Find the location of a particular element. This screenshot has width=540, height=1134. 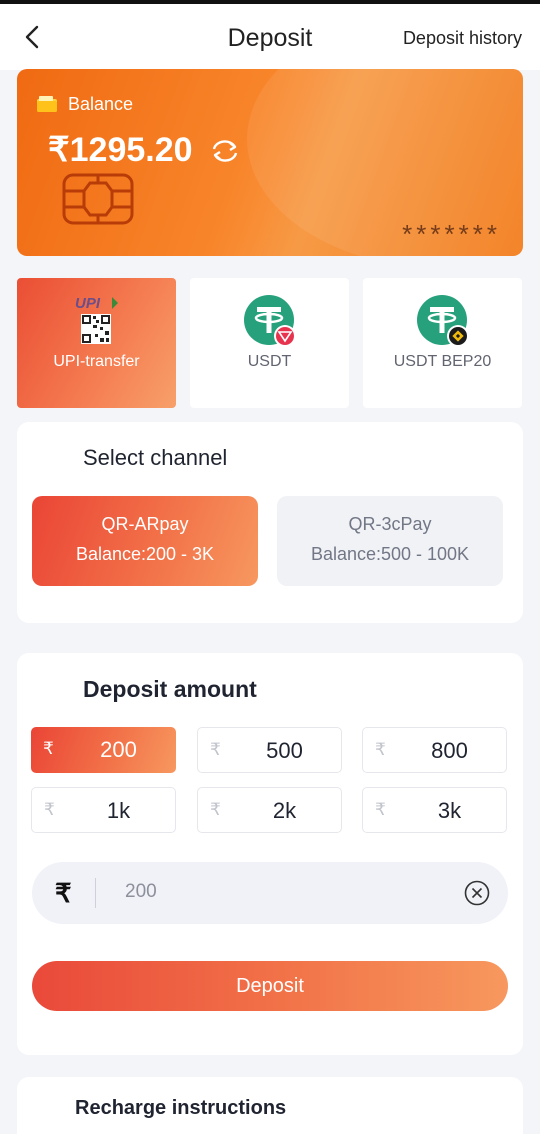

method-label: USDT is located at coordinates (269, 361).